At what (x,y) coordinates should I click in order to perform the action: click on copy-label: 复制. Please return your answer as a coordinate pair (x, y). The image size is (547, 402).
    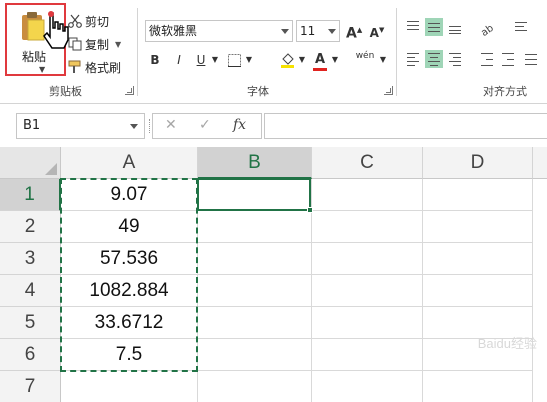
    Looking at the image, I should click on (97, 44).